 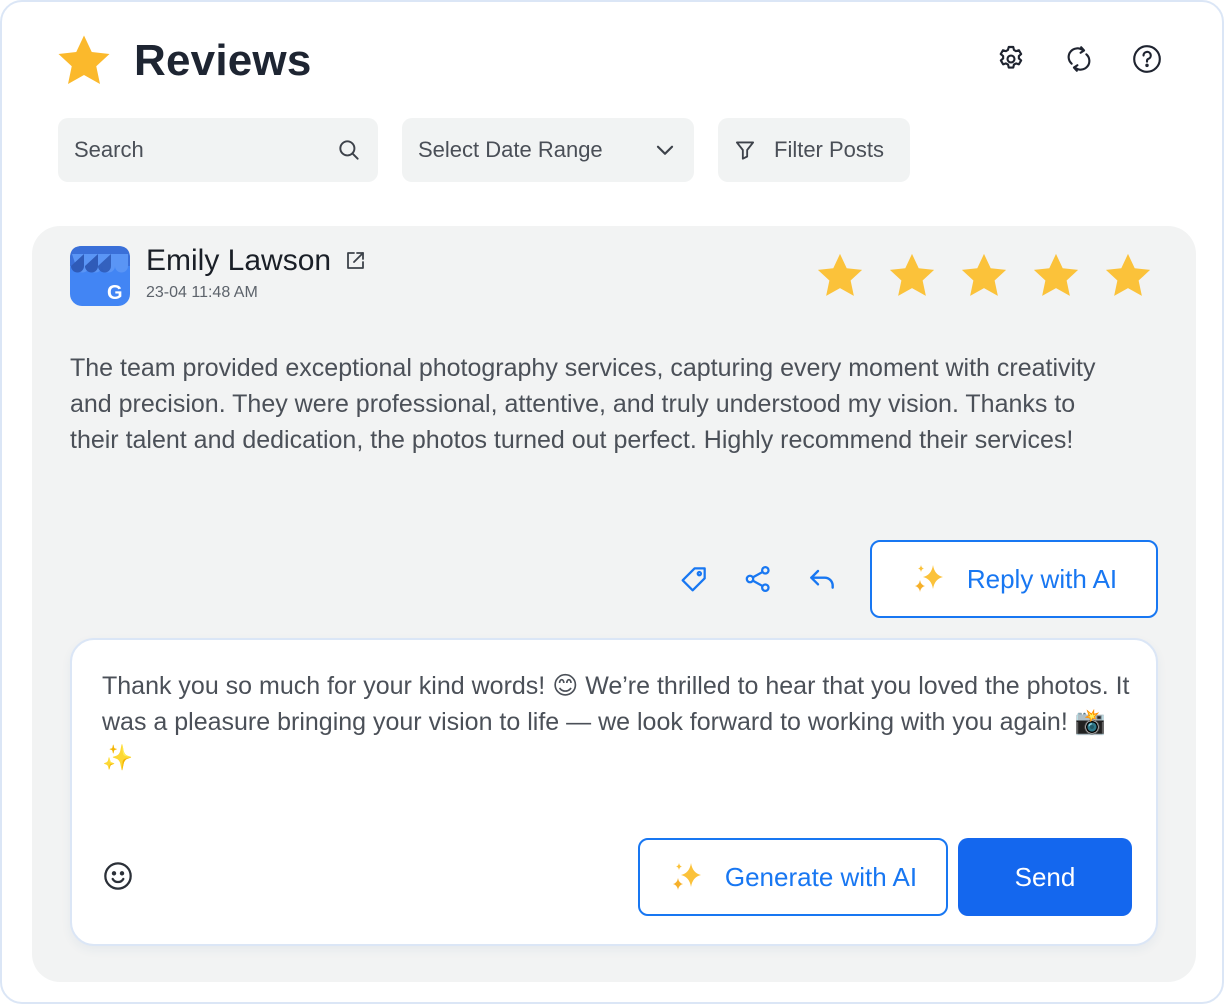 I want to click on gear-icon, so click(x=1011, y=57).